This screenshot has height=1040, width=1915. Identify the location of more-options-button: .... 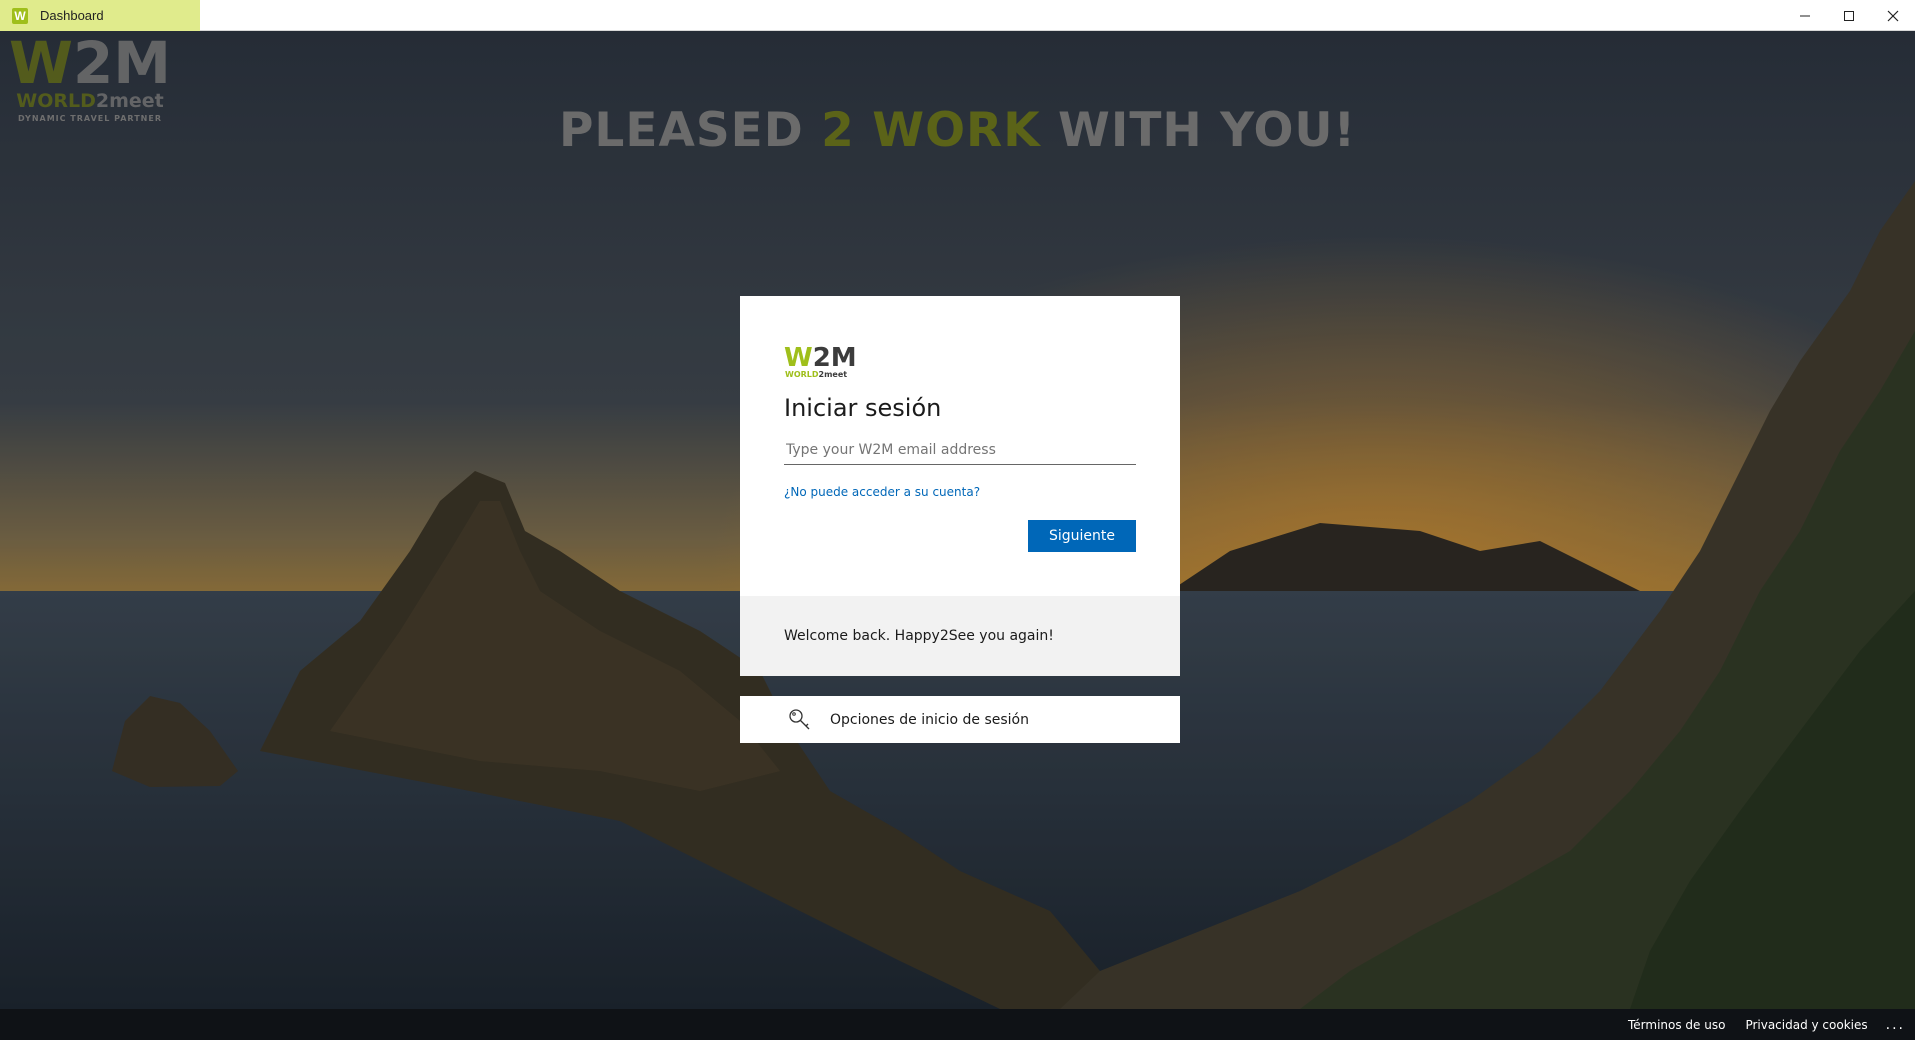
(1895, 1025).